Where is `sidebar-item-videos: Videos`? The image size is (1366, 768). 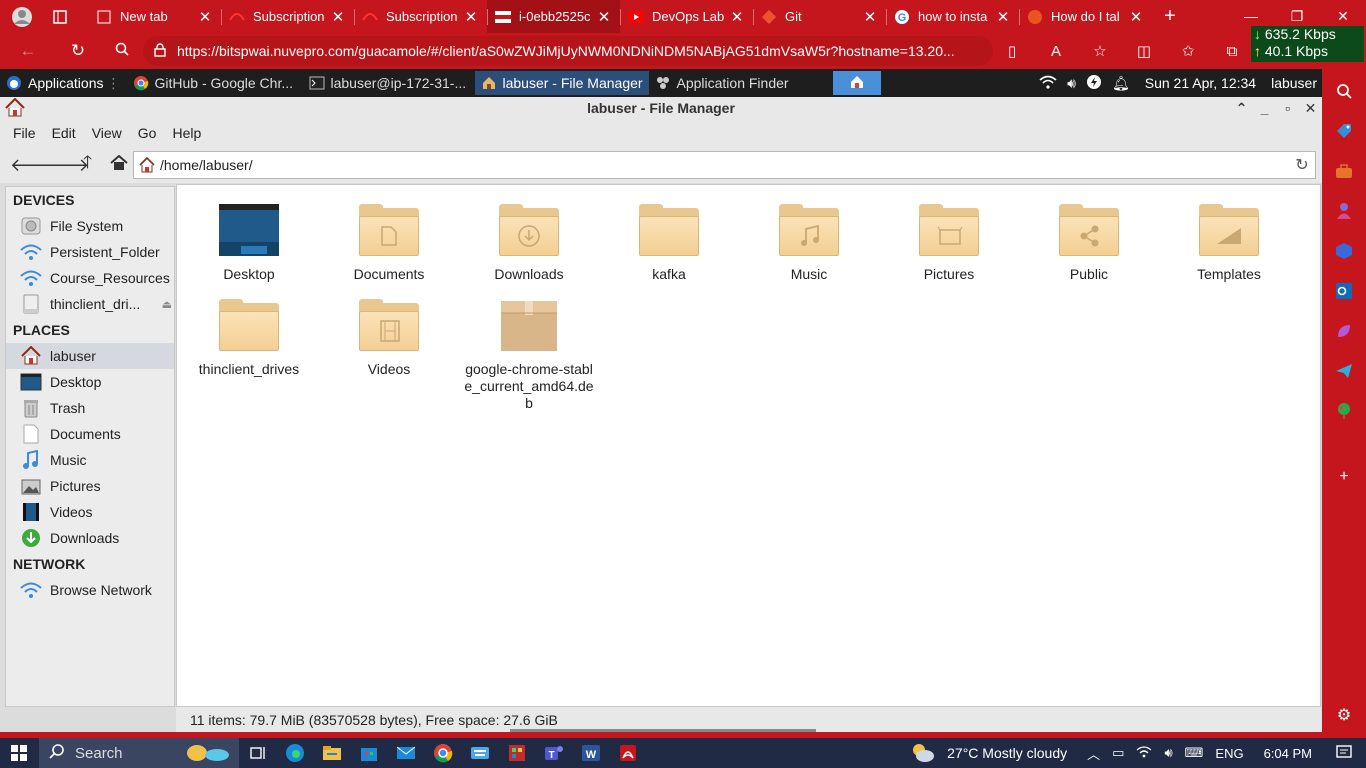
sidebar-item-videos: Videos is located at coordinates (90, 512).